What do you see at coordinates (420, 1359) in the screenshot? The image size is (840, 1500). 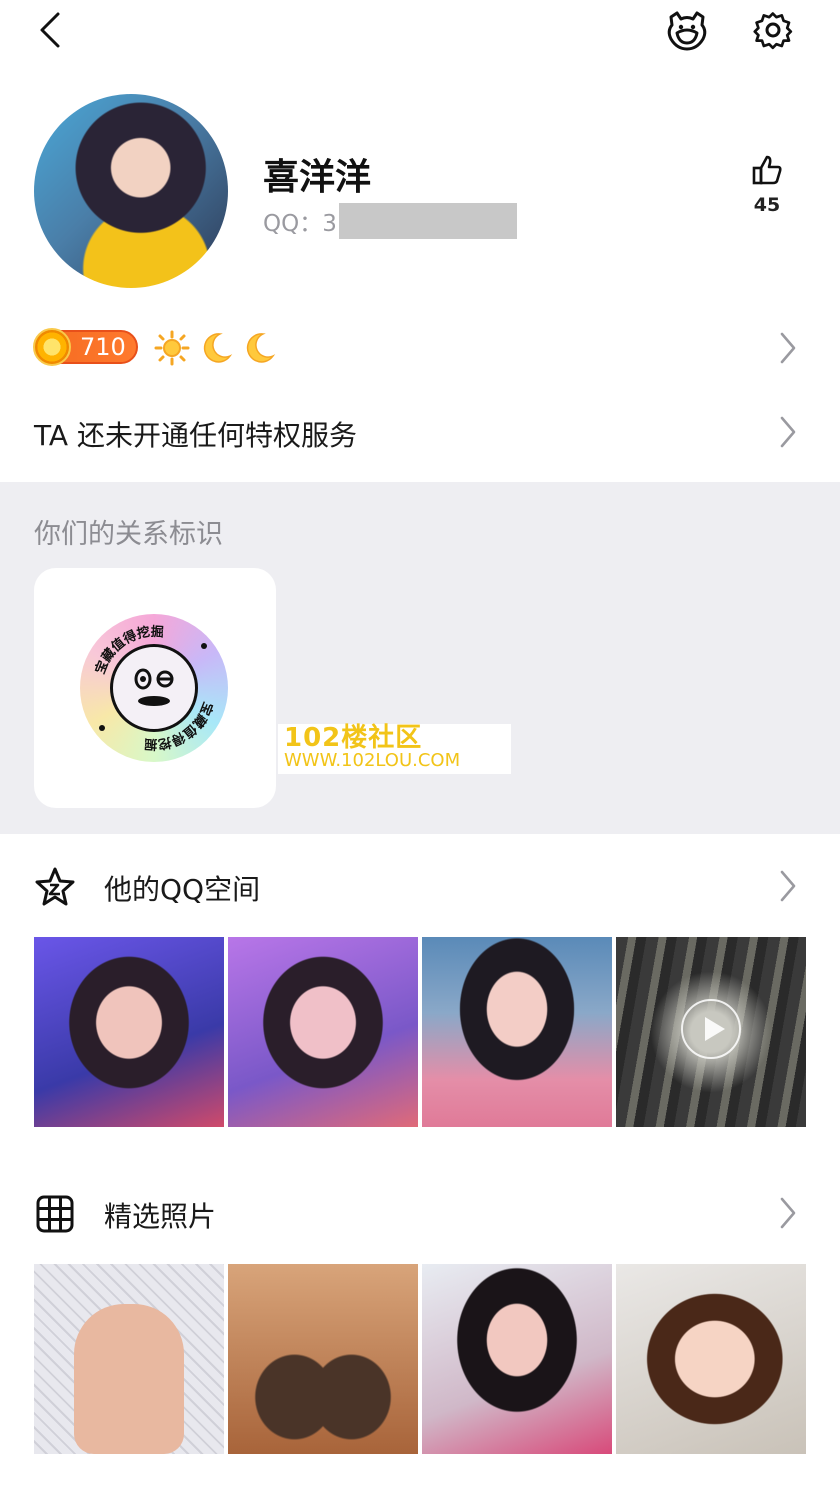 I see `featured-photo-row` at bounding box center [420, 1359].